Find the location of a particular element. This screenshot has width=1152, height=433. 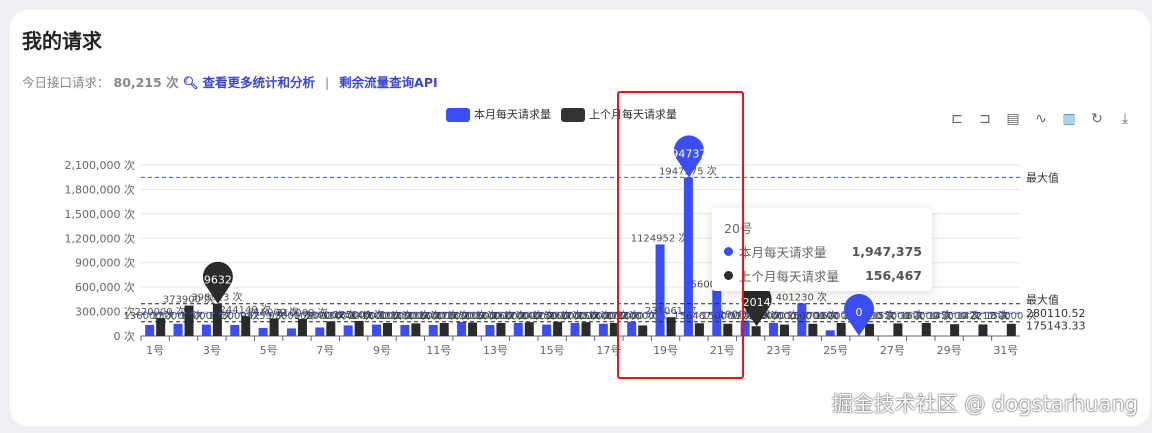

tooltip-row: 上个月每天请求量 156,467 is located at coordinates (823, 275).